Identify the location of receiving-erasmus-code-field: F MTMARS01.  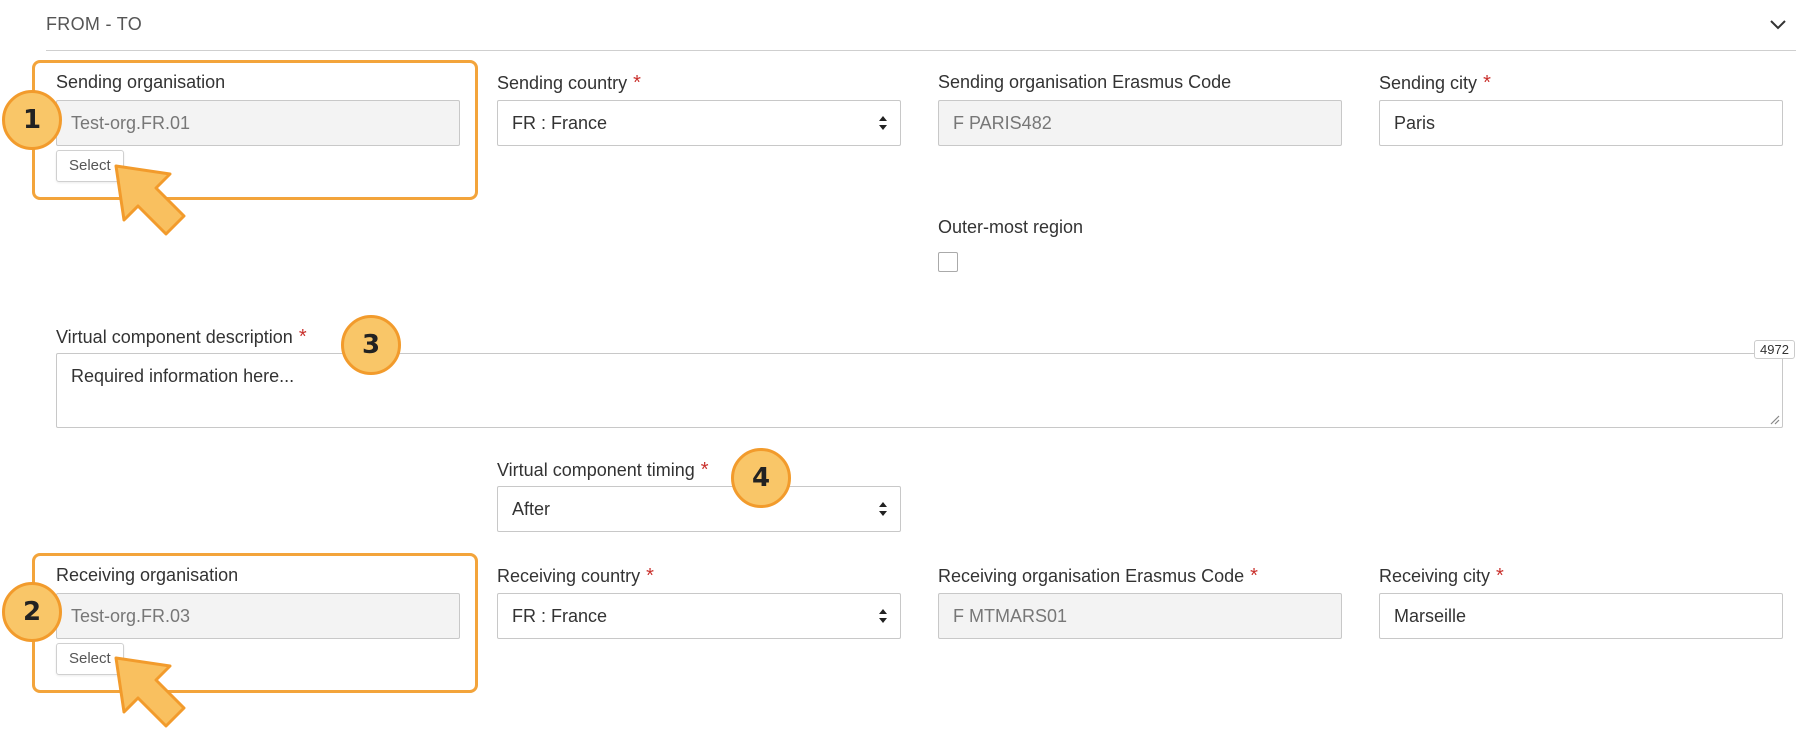
(1140, 616).